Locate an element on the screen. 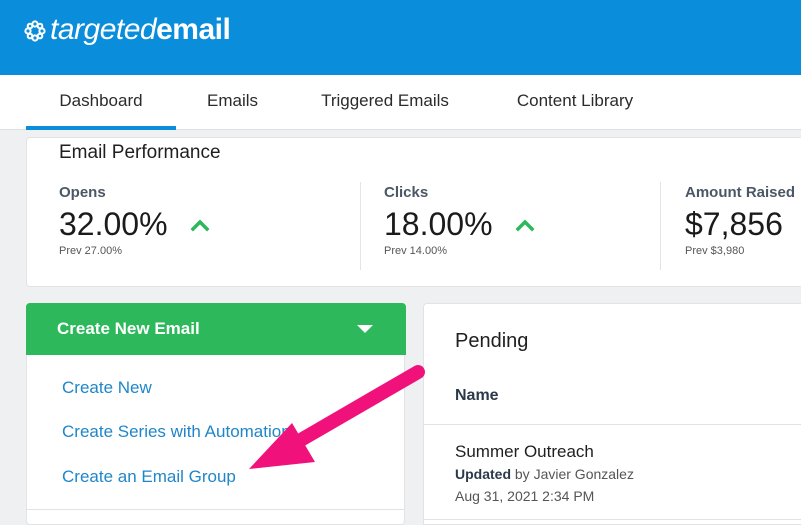 This screenshot has height=525, width=801. metric-prev: Prev $3,980 is located at coordinates (715, 251).